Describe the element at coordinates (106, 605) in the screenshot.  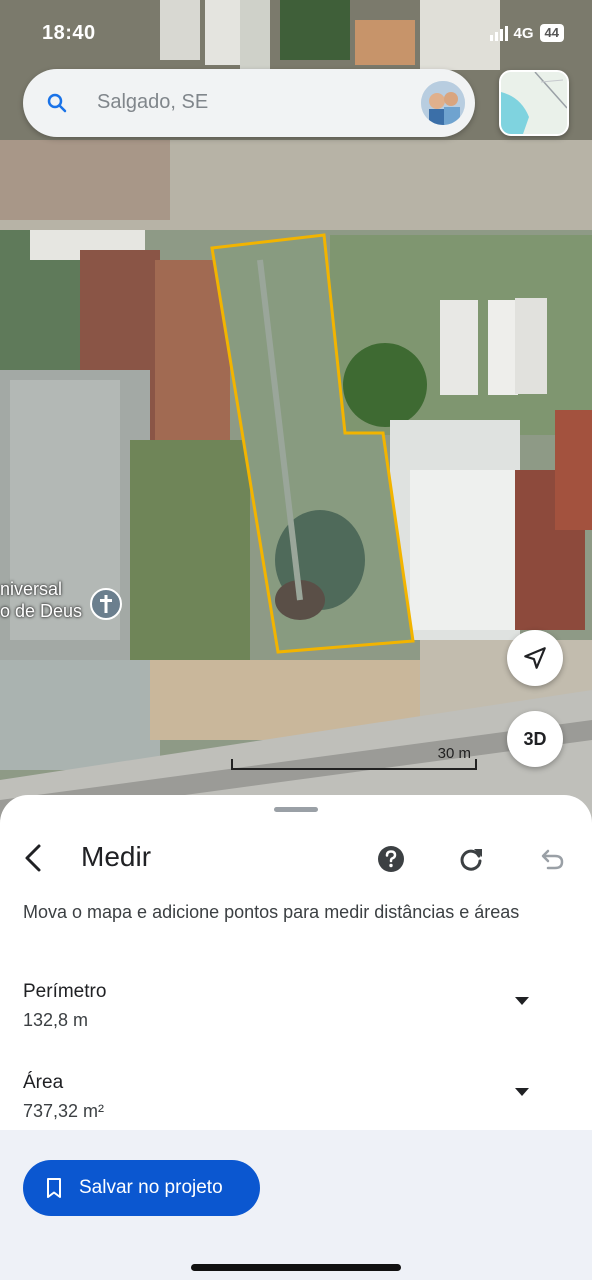
I see `church-cross-icon` at that location.